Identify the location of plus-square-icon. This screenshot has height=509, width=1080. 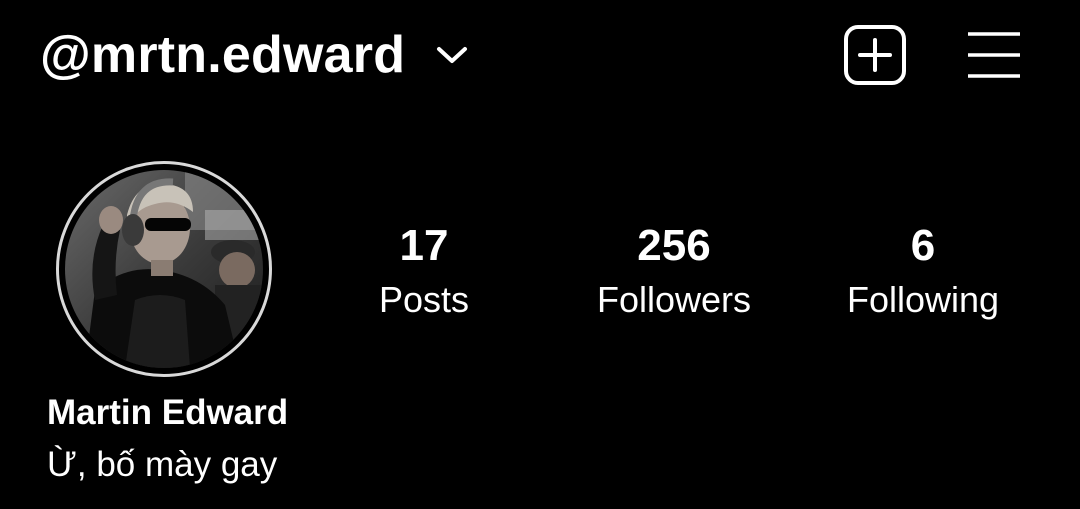
(875, 55).